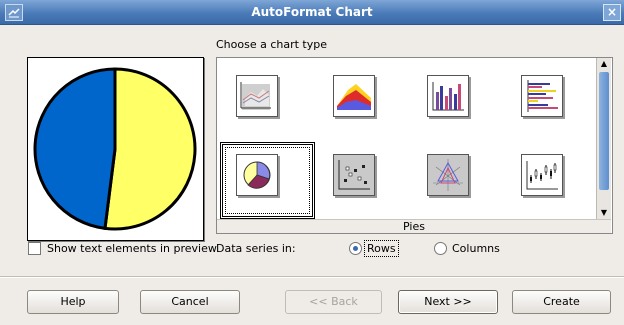  What do you see at coordinates (381, 248) in the screenshot?
I see `rows-label: Rows` at bounding box center [381, 248].